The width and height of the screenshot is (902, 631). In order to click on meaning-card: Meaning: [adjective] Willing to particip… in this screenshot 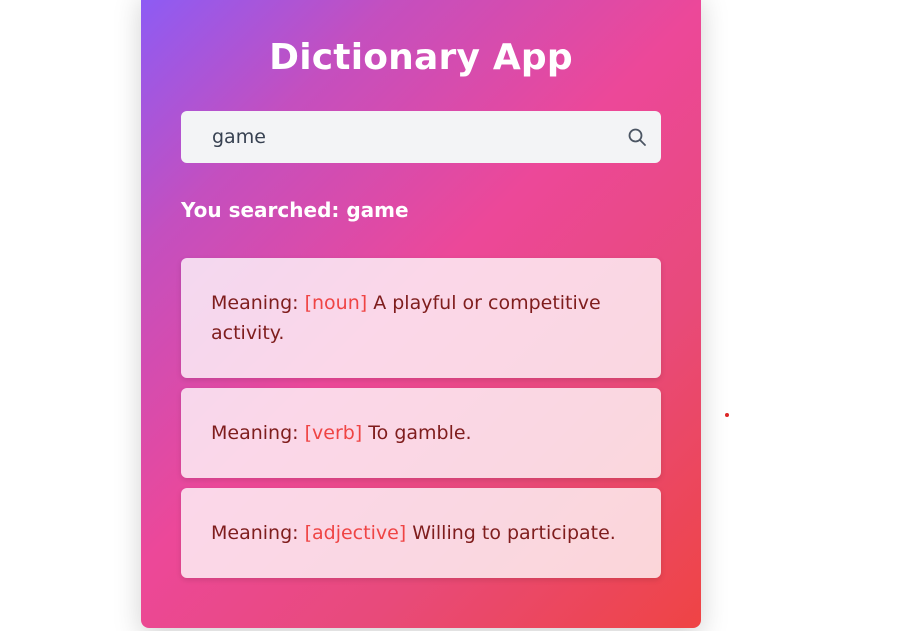, I will do `click(421, 533)`.